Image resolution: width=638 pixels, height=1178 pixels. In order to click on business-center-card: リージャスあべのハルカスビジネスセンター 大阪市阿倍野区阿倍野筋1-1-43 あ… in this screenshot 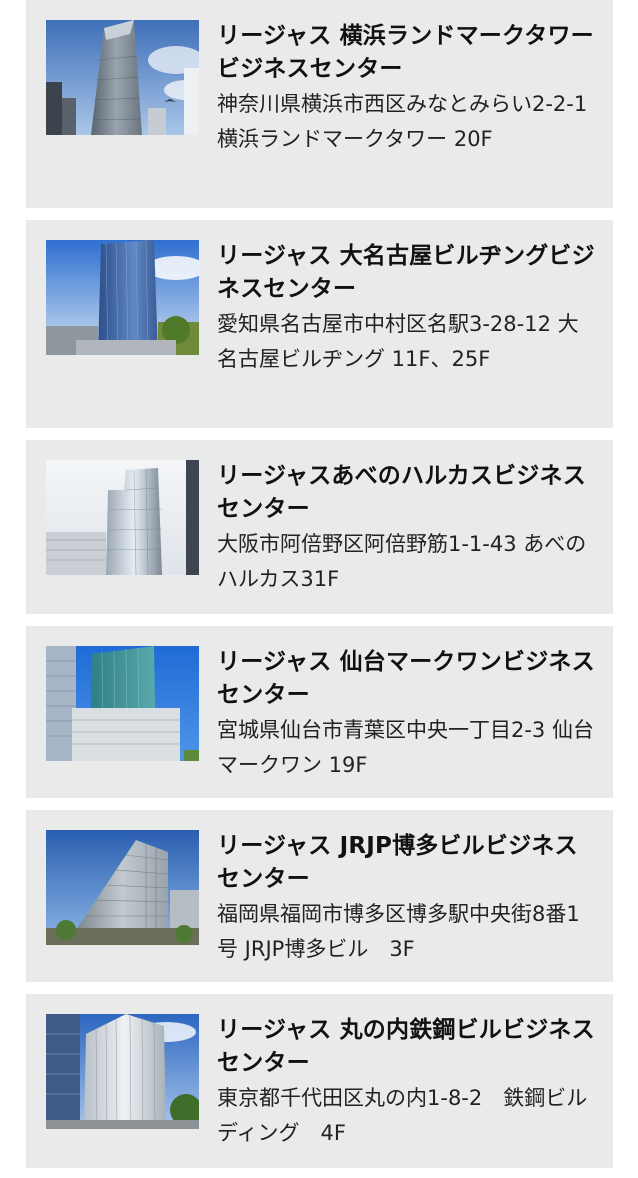, I will do `click(319, 527)`.